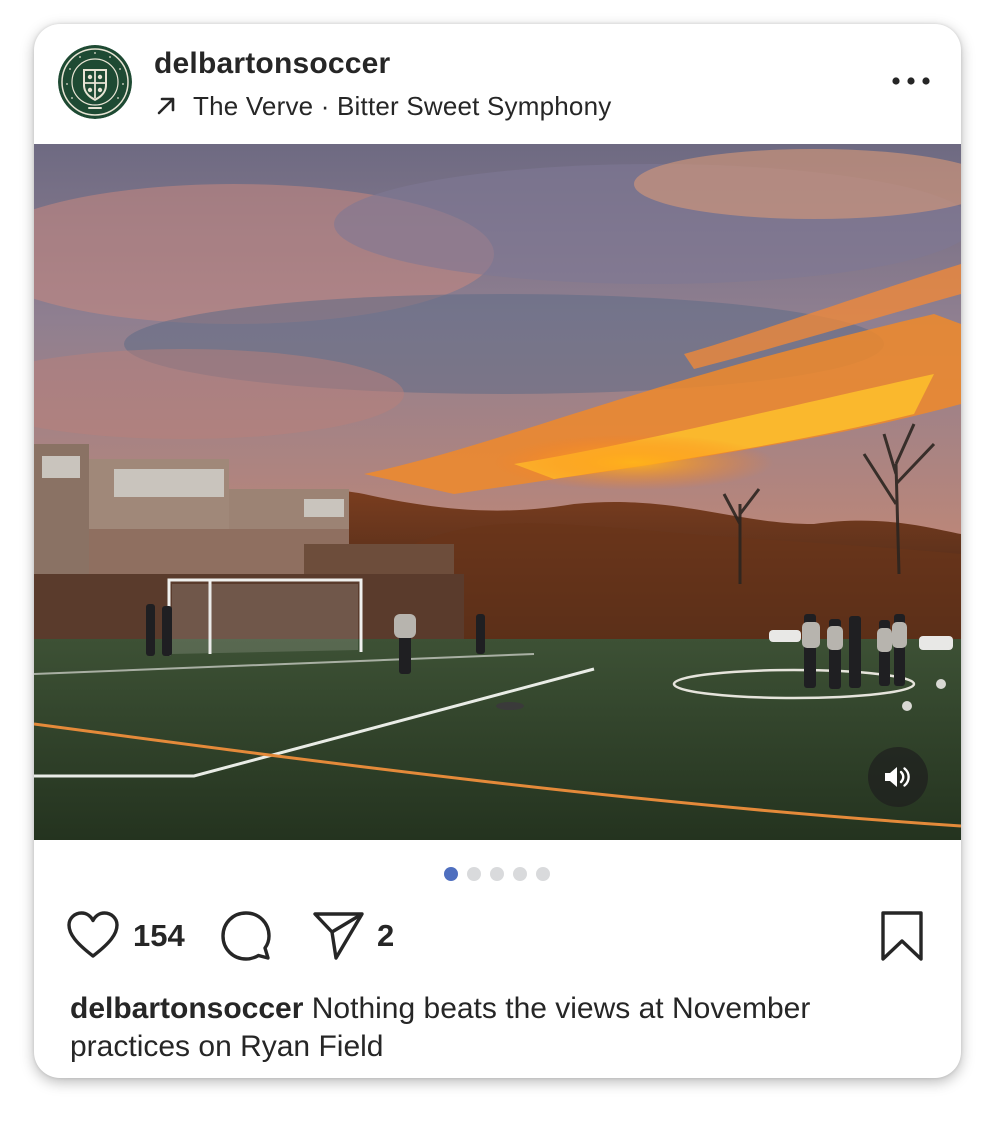 The height and width of the screenshot is (1122, 994). I want to click on comment-icon, so click(246, 936).